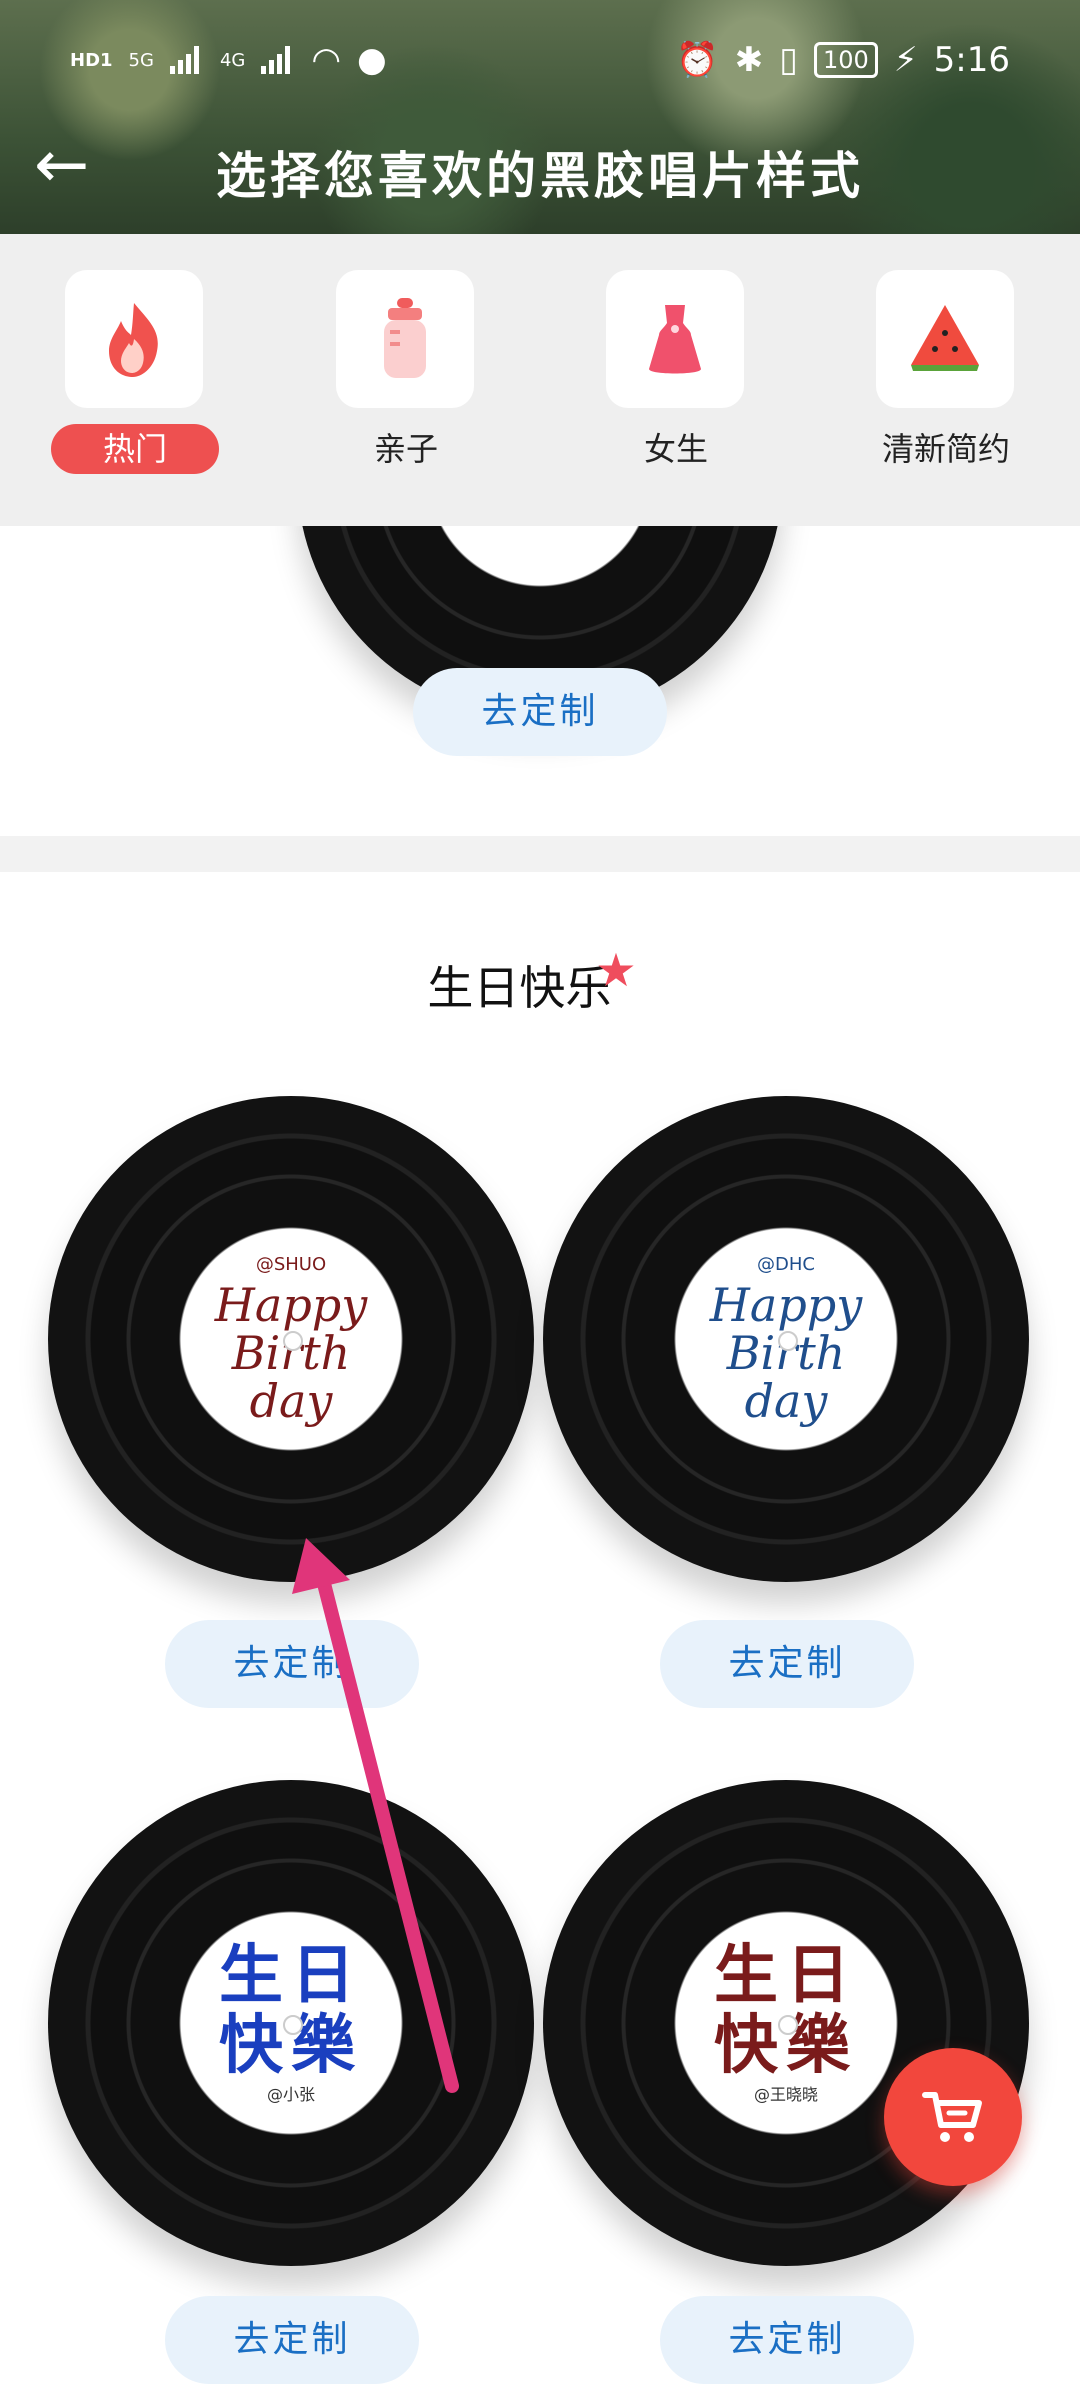  What do you see at coordinates (375, 1815) in the screenshot?
I see `annotation-arrow-icon` at bounding box center [375, 1815].